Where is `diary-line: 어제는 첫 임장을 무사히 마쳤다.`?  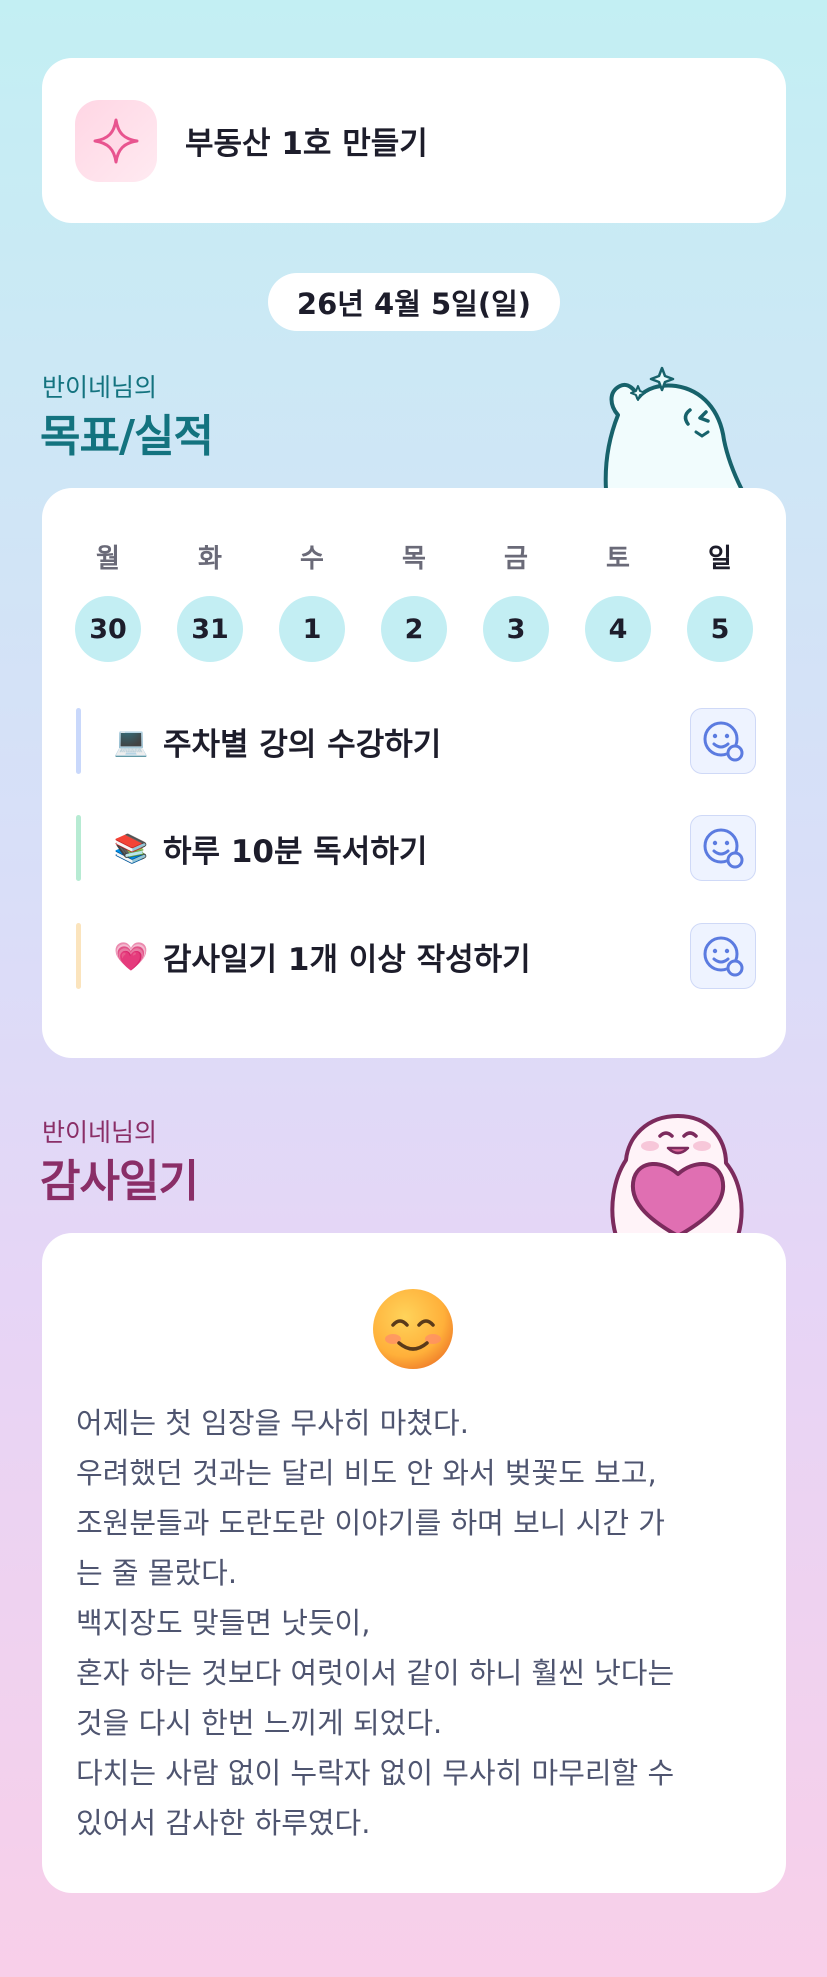 diary-line: 어제는 첫 임장을 무사히 마쳤다. is located at coordinates (272, 1423).